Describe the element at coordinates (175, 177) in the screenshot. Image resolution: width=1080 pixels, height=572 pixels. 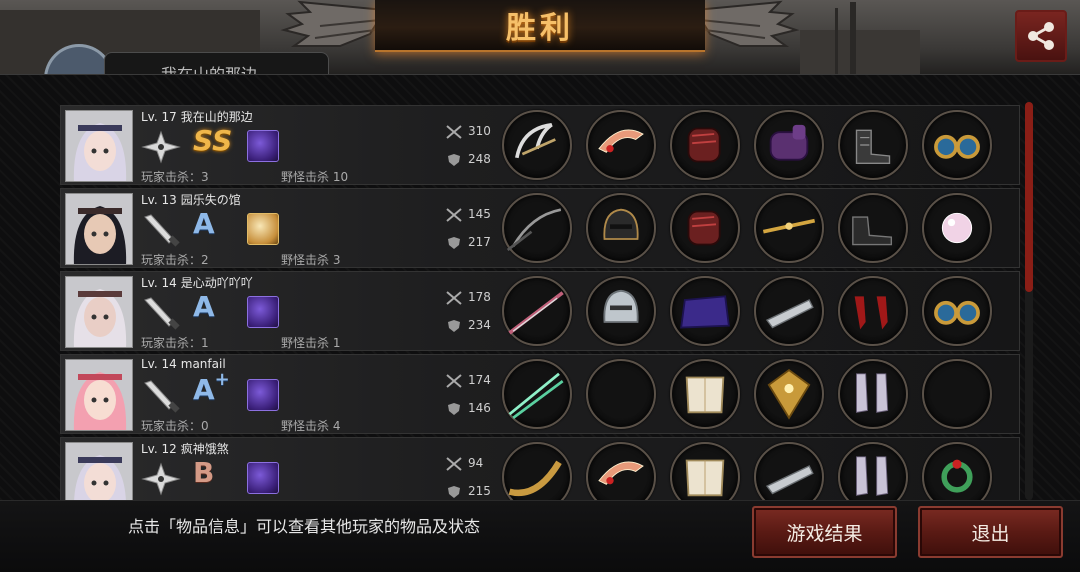
I see `player-kills: 玩家击杀：3` at that location.